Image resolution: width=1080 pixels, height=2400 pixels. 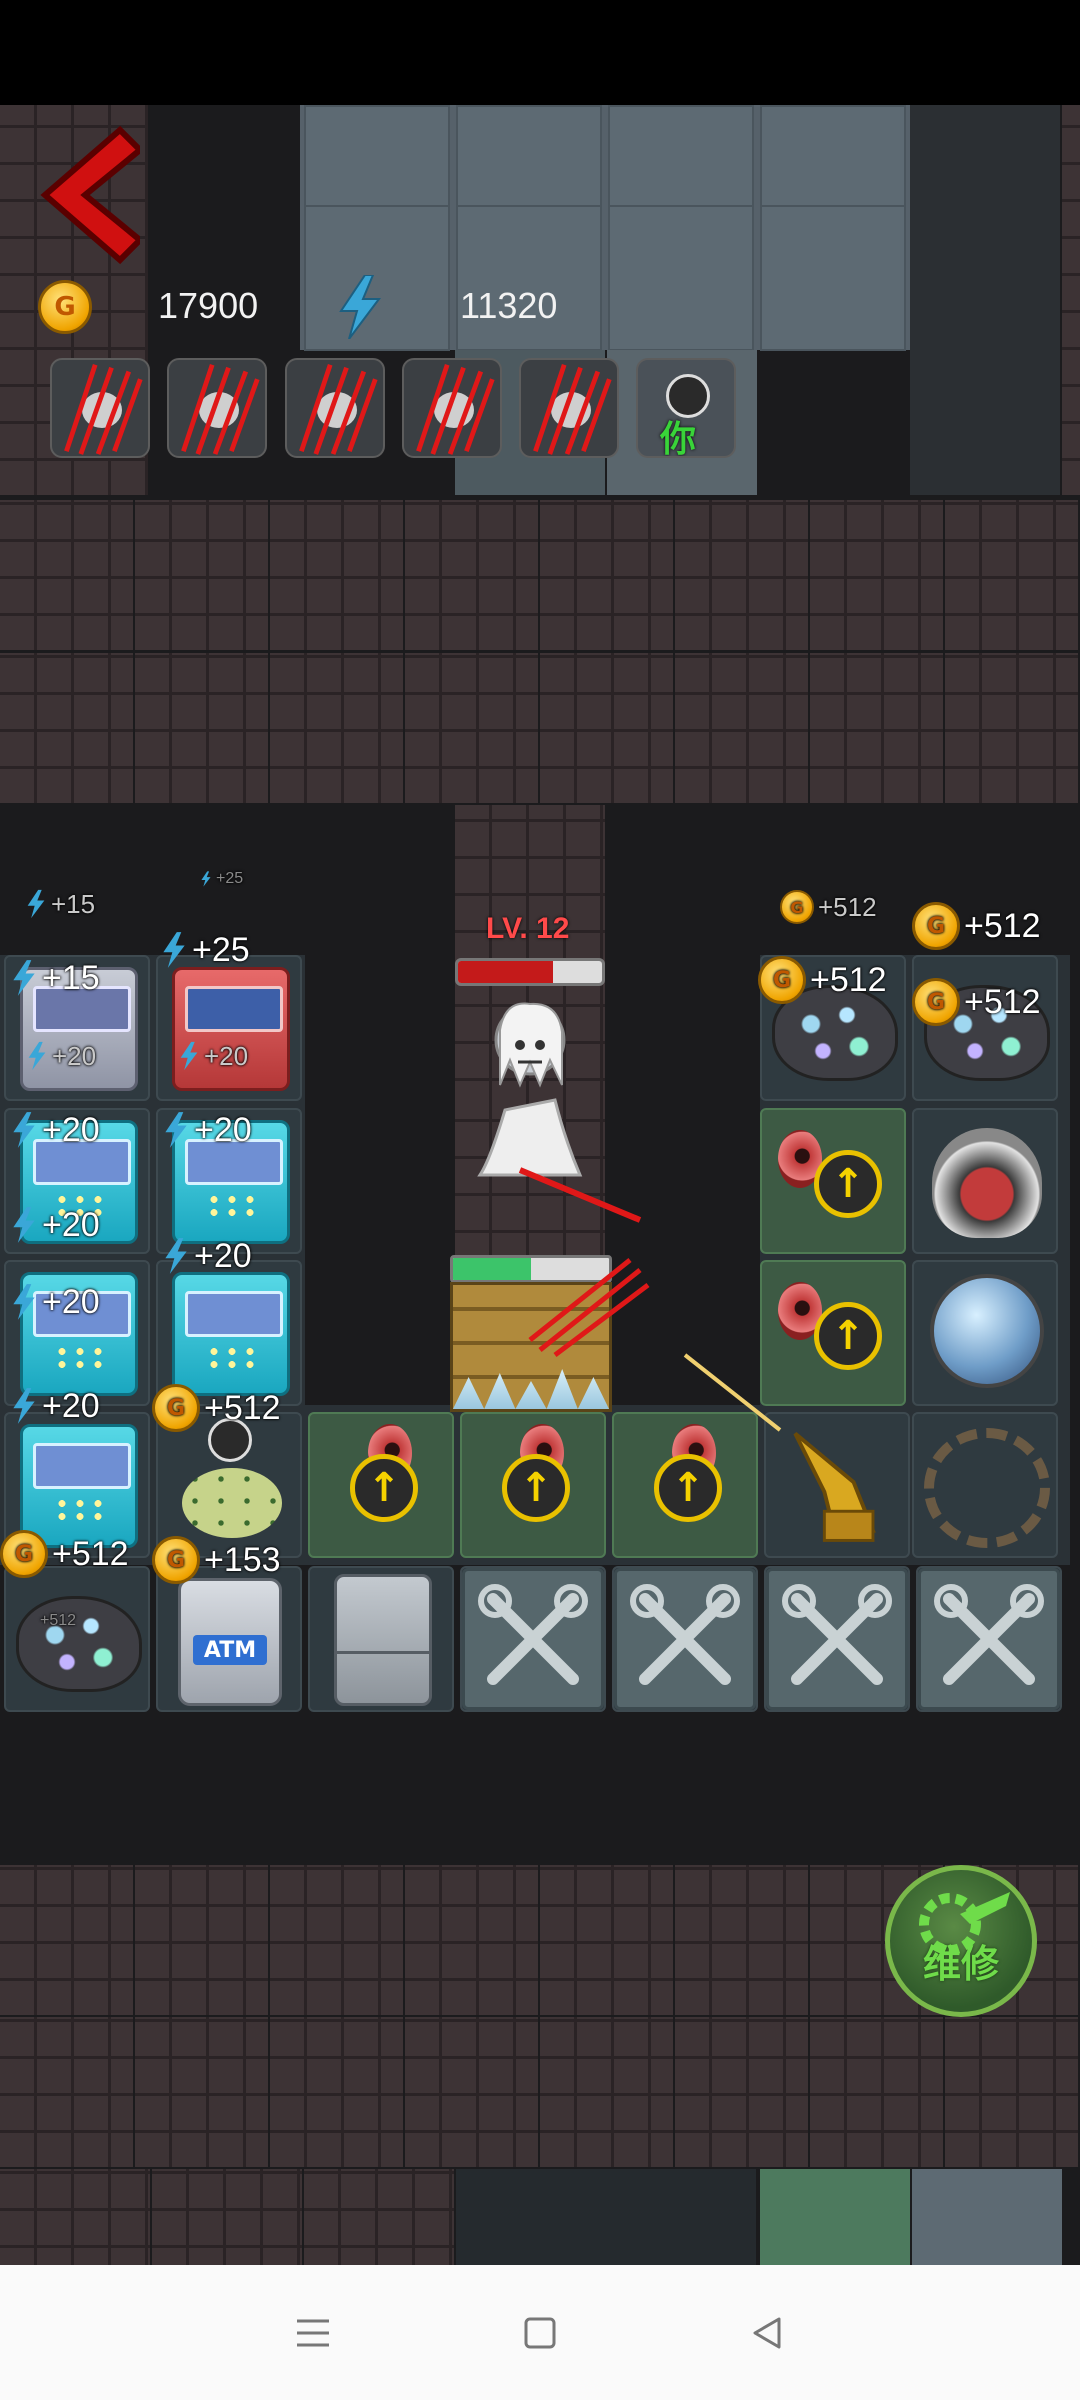 I want to click on menu-button, so click(x=313, y=2333).